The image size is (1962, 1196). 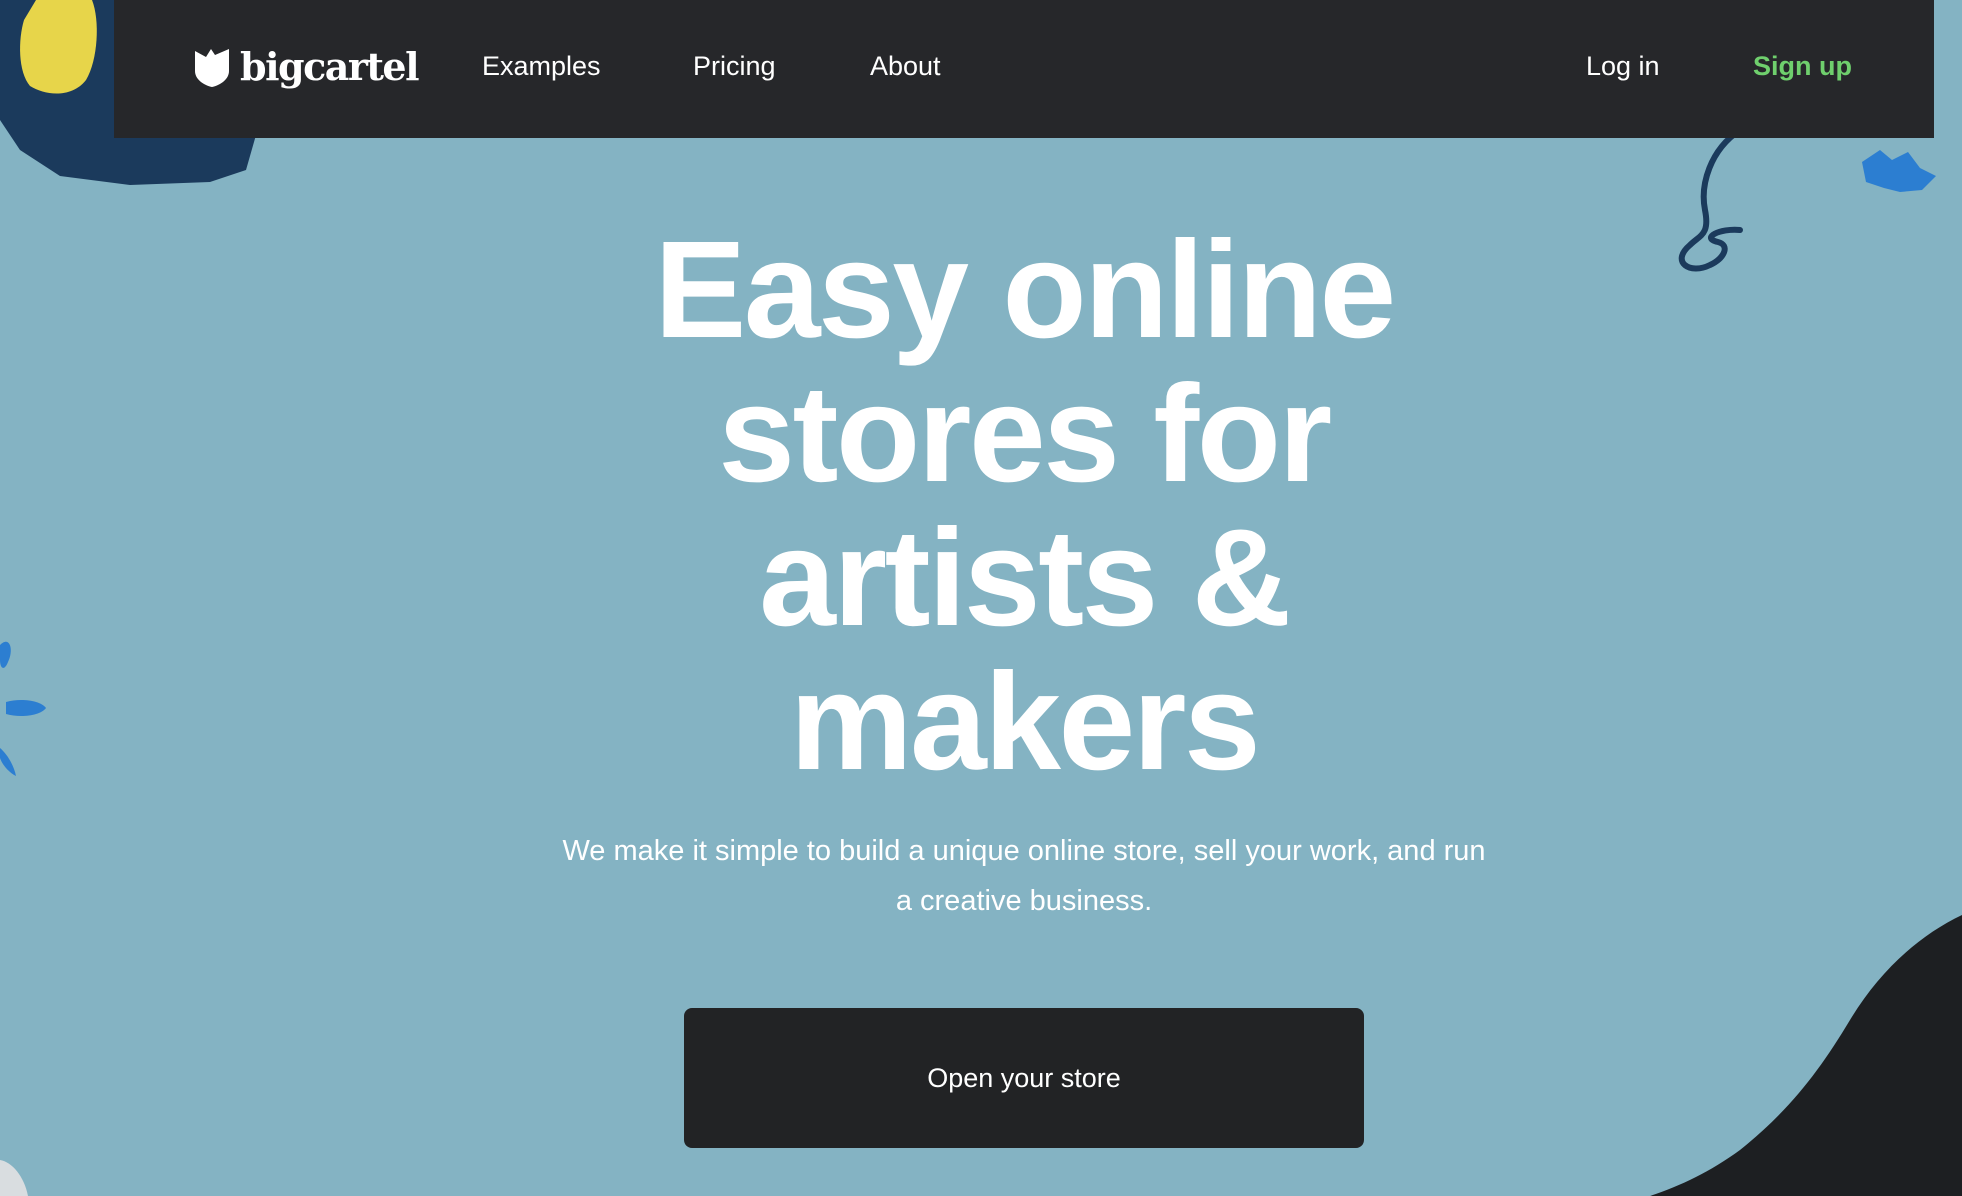 I want to click on blue-star-shape, so click(x=1899, y=171).